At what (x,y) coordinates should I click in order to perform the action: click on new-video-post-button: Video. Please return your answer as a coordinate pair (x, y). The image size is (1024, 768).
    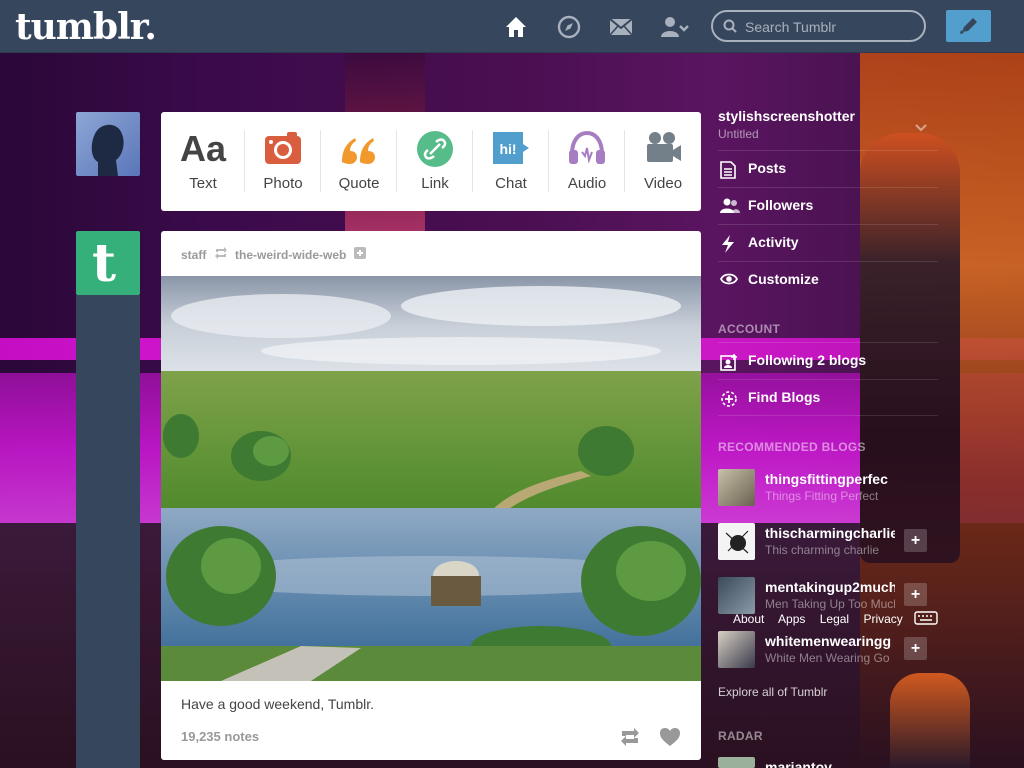
    Looking at the image, I should click on (663, 161).